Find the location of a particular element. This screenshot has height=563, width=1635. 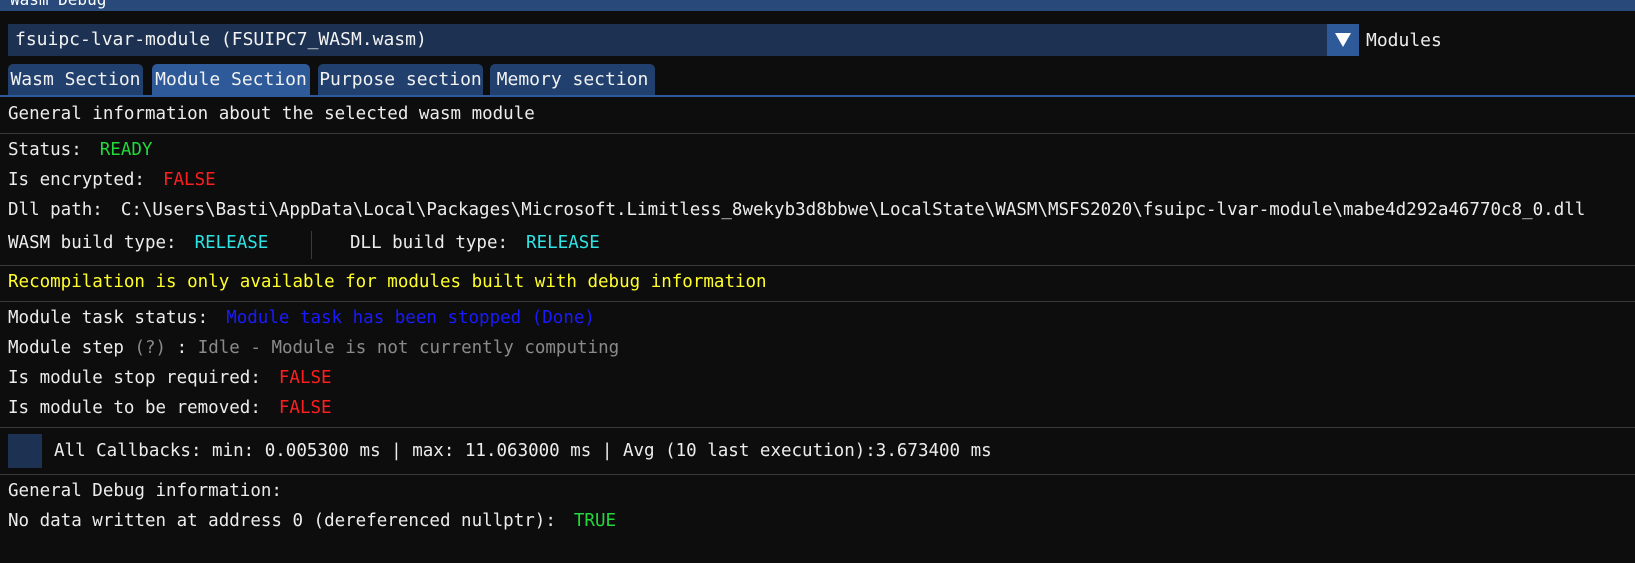

tab-purpose-section: Purpose section is located at coordinates (400, 80).